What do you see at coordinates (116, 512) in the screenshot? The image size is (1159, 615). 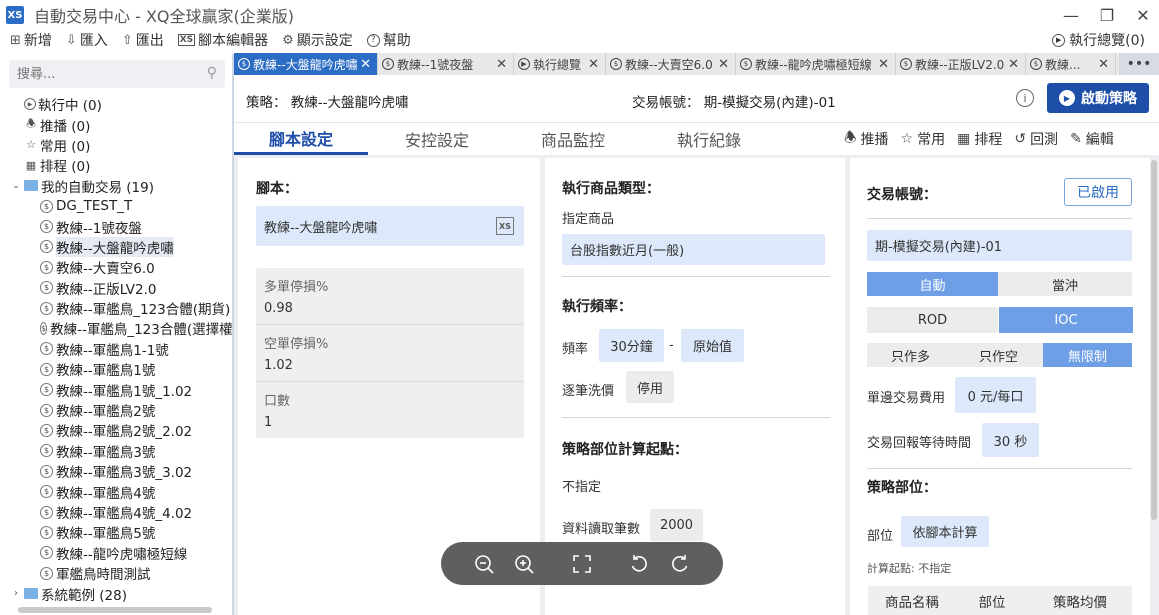 I see `tree-item-strategy: $ 教練--軍艦鳥4號_4.02` at bounding box center [116, 512].